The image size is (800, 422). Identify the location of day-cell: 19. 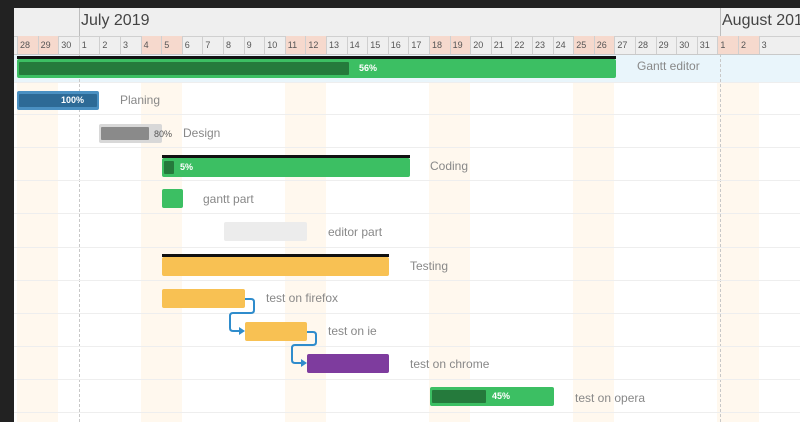
(460, 45).